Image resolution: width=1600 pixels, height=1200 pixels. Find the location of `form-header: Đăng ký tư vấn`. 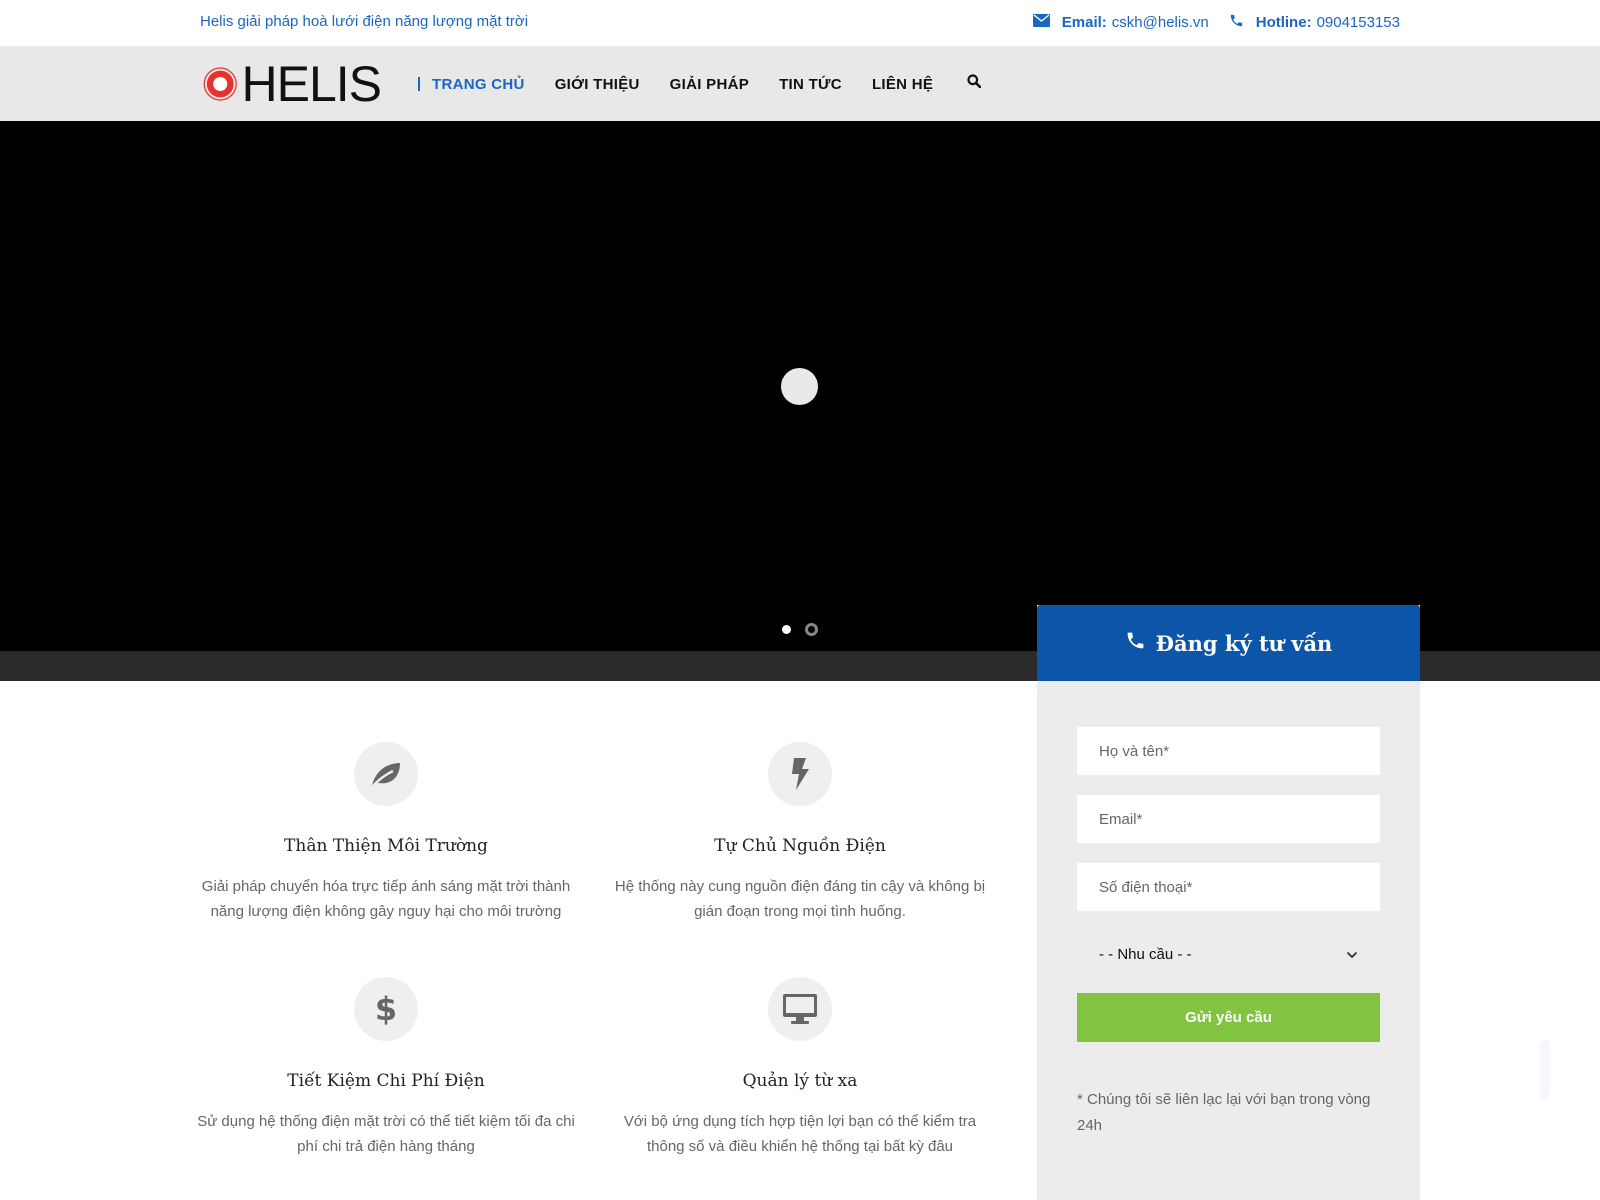

form-header: Đăng ký tư vấn is located at coordinates (1228, 643).